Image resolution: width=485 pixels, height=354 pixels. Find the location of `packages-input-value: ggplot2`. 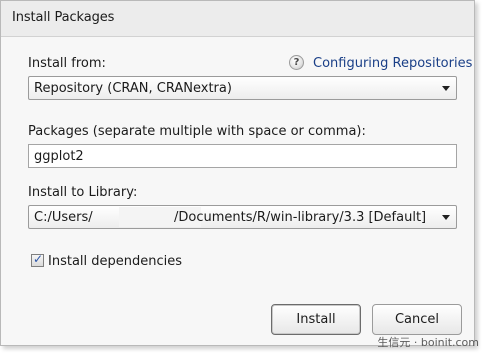

packages-input-value: ggplot2 is located at coordinates (59, 156).